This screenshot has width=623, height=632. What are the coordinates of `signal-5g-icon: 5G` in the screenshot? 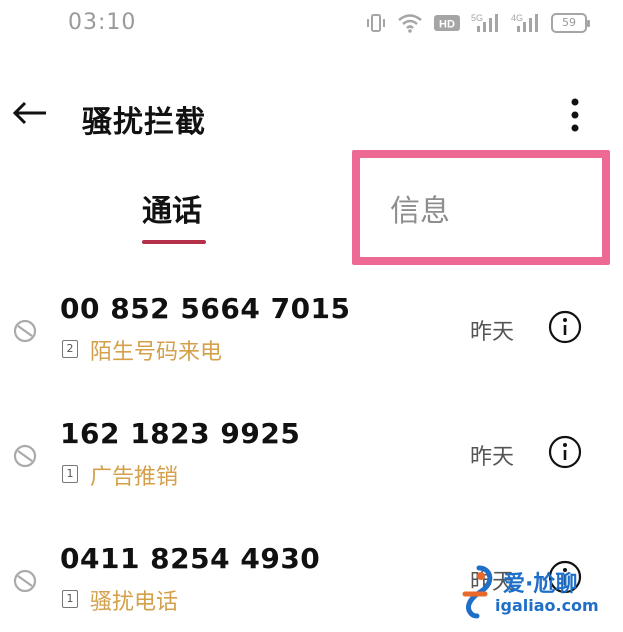 It's located at (486, 23).